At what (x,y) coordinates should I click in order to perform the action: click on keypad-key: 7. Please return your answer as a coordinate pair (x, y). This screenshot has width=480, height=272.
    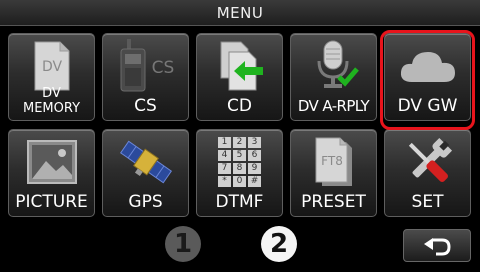
    Looking at the image, I should click on (224, 168).